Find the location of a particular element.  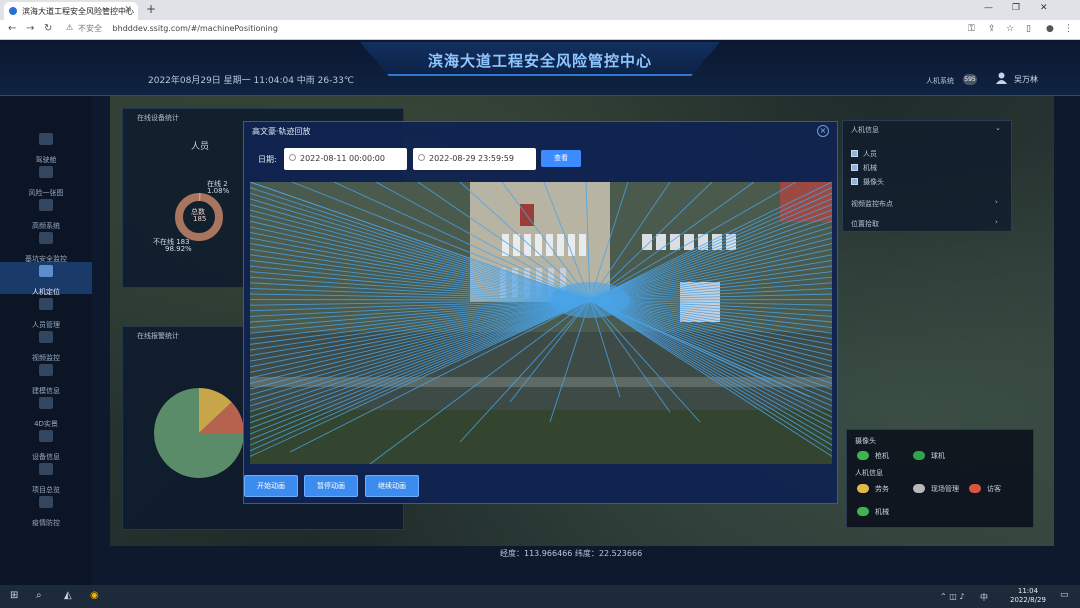

sidebar-icon: ▯ is located at coordinates (1028, 29).